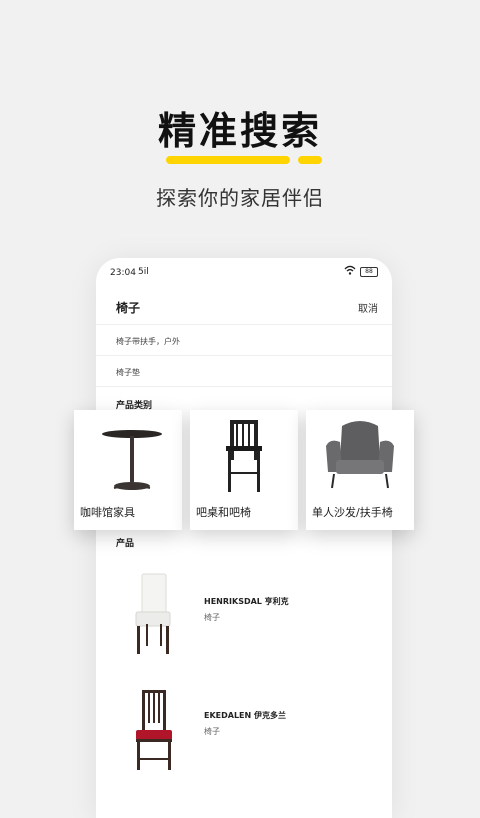 The width and height of the screenshot is (480, 818). Describe the element at coordinates (153, 613) in the screenshot. I see `henriksdal-chair-image` at that location.